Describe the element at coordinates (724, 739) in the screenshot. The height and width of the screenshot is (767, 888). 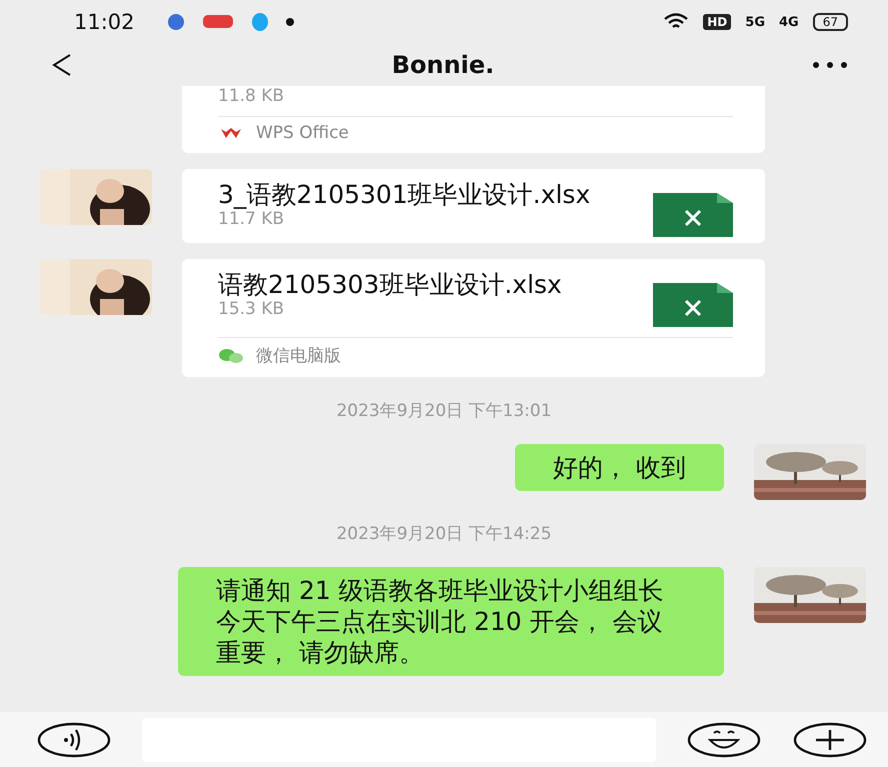
I see `emoji-icon` at that location.